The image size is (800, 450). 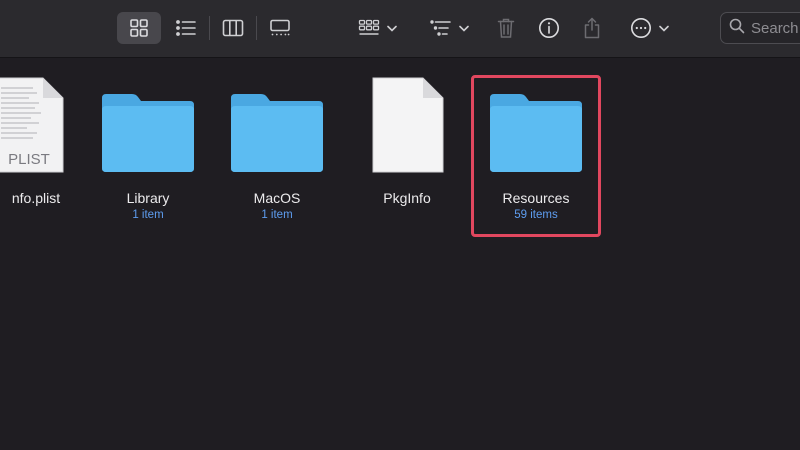 What do you see at coordinates (148, 198) in the screenshot?
I see `file-name: Library` at bounding box center [148, 198].